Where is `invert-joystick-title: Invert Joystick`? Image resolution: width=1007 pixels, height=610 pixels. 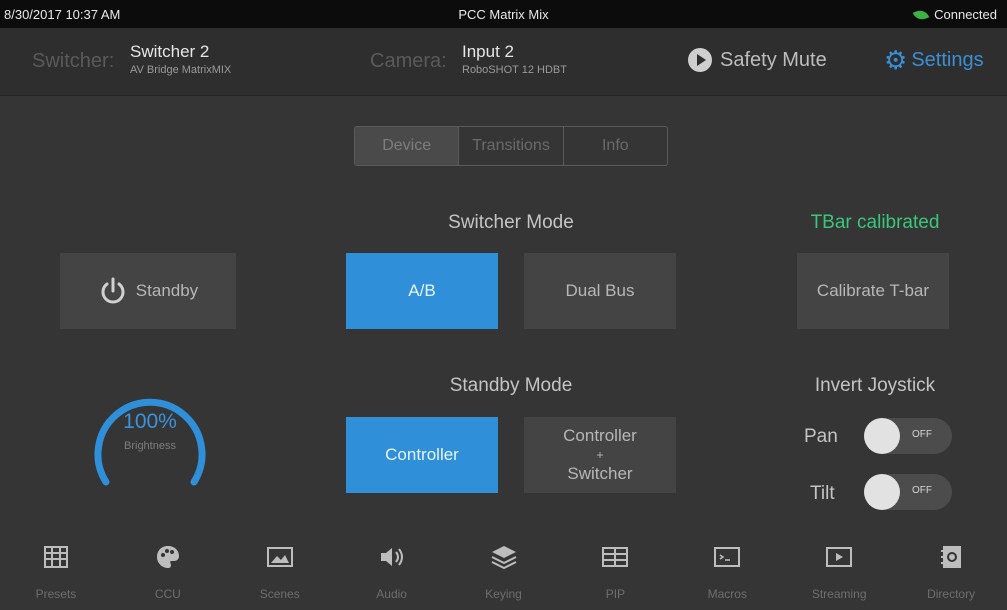 invert-joystick-title: Invert Joystick is located at coordinates (875, 385).